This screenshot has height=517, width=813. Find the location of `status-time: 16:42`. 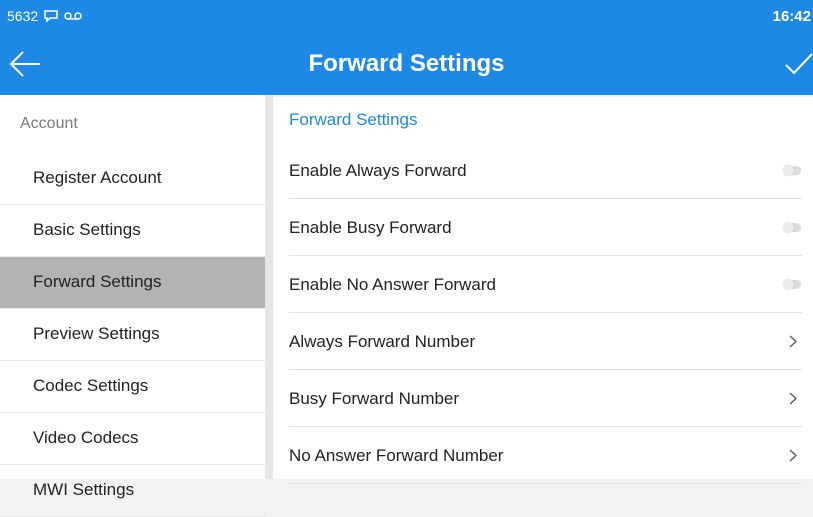

status-time: 16:42 is located at coordinates (791, 16).